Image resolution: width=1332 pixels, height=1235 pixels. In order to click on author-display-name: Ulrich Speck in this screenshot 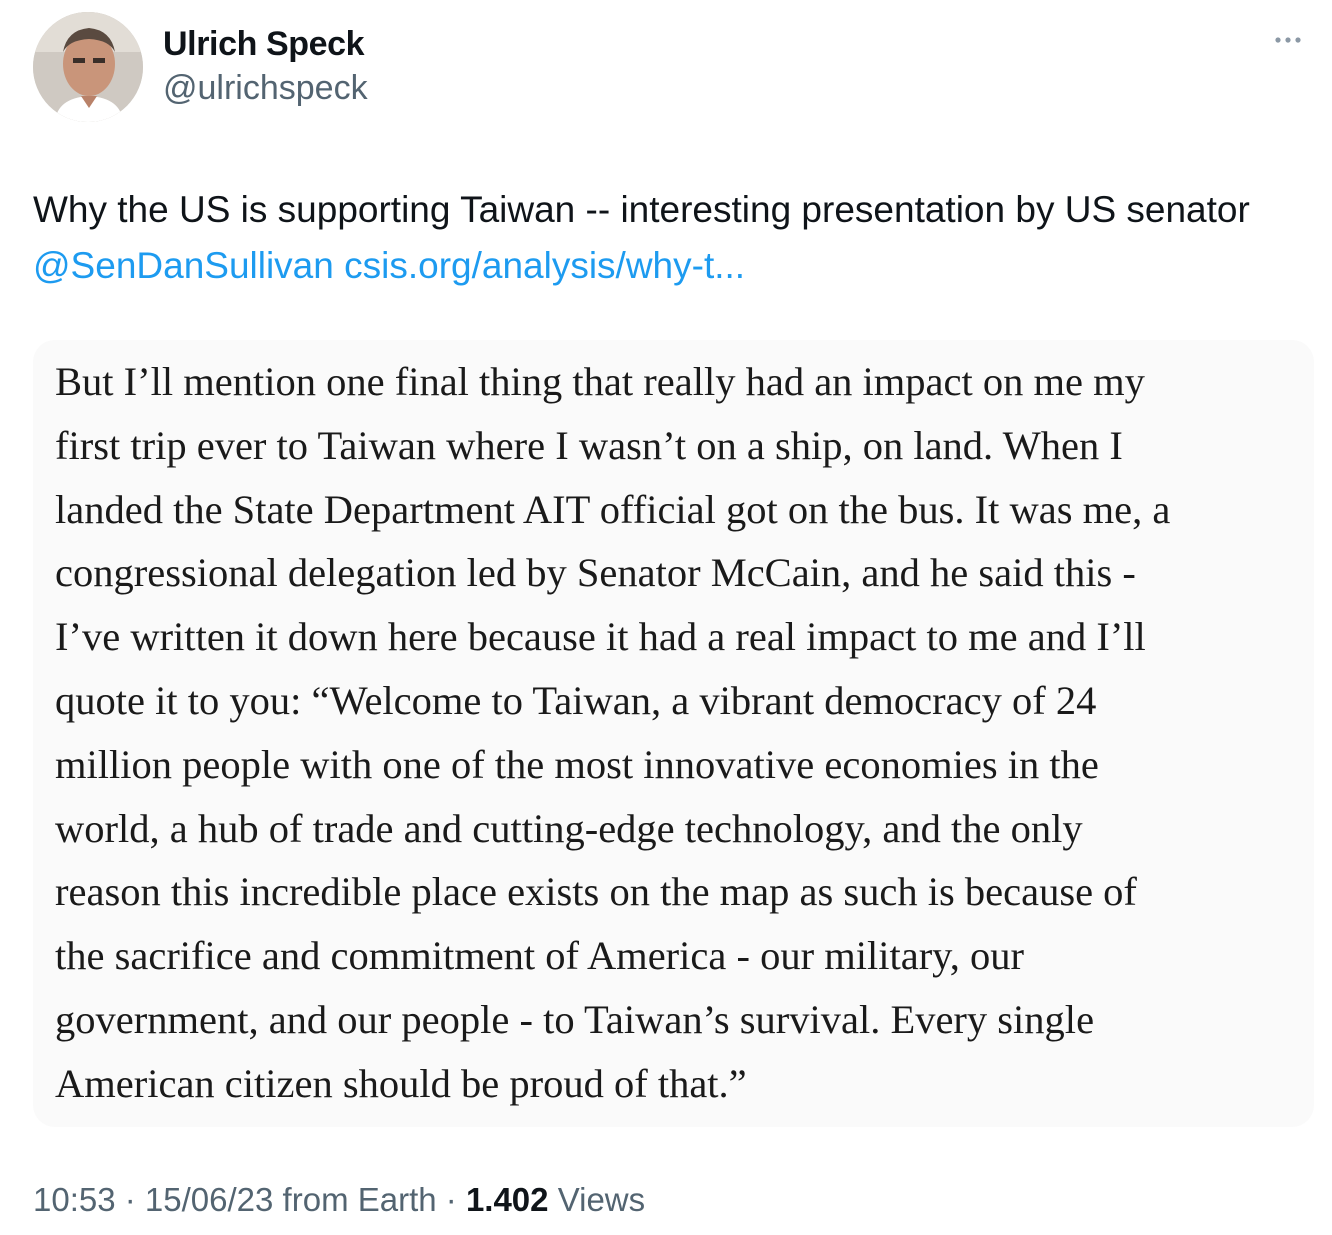, I will do `click(265, 44)`.